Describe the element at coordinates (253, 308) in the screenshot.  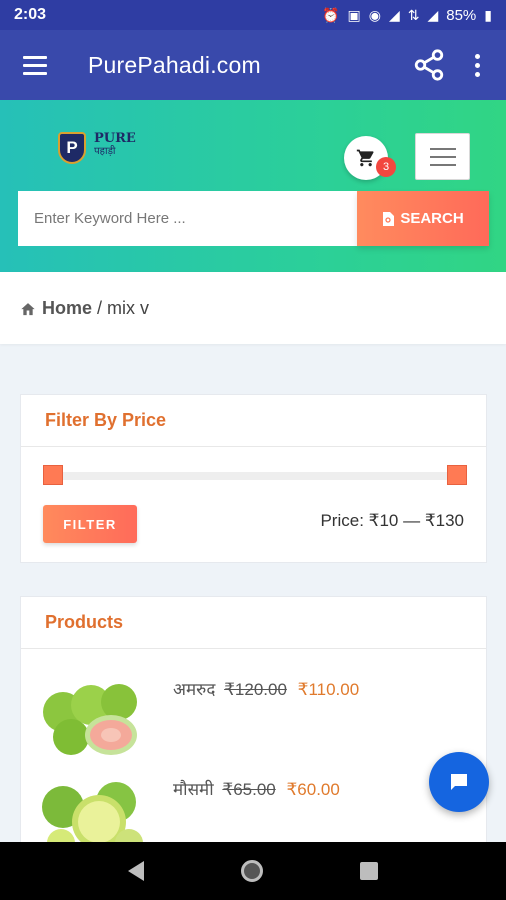
I see `breadcrumb: Home / mix v` at that location.